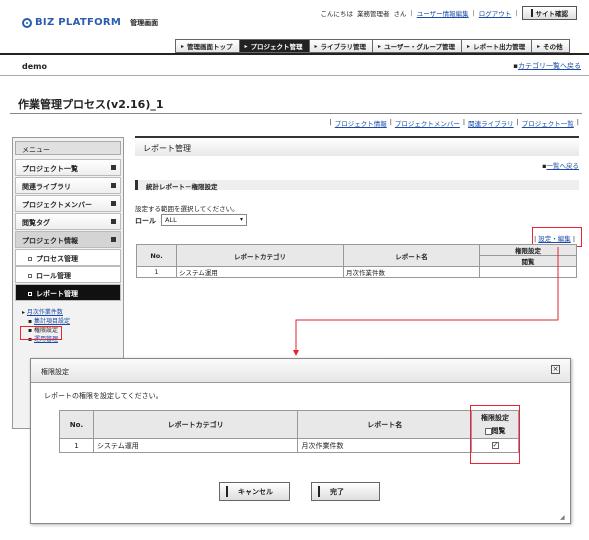  I want to click on cell-no: 1, so click(76, 445).